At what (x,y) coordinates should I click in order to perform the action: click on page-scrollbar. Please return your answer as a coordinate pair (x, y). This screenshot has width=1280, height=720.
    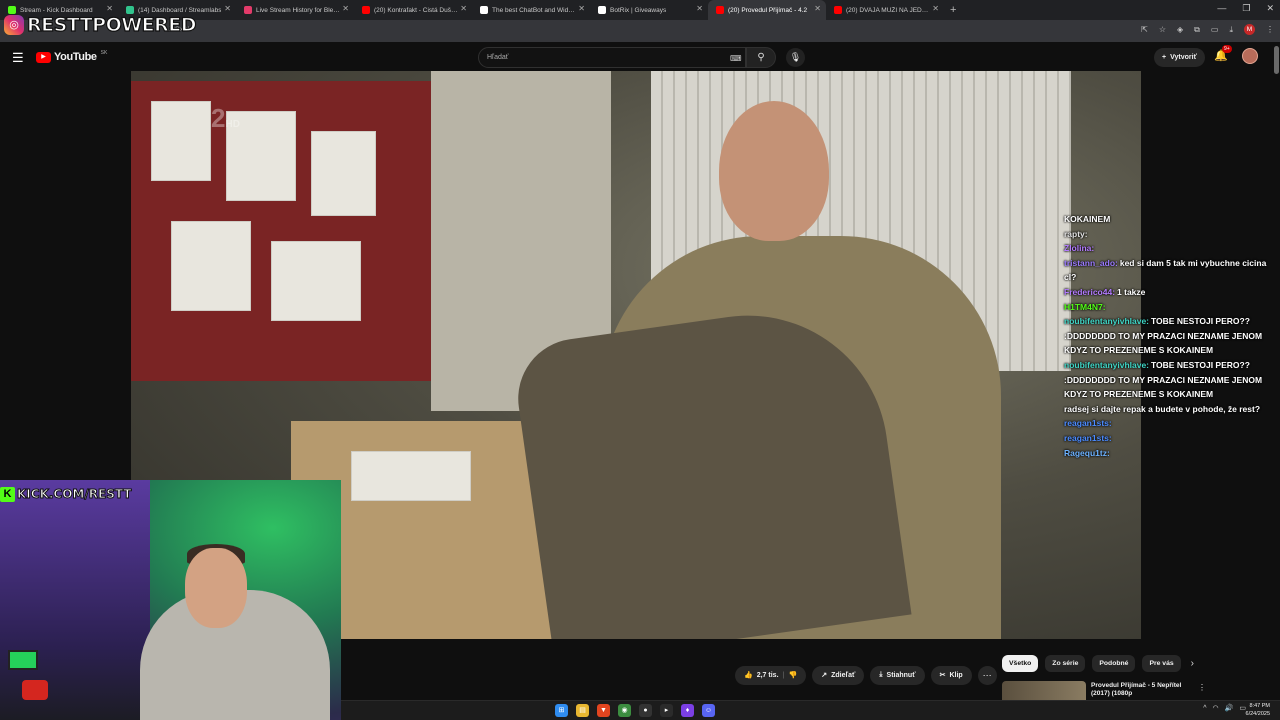
    Looking at the image, I should click on (1276, 371).